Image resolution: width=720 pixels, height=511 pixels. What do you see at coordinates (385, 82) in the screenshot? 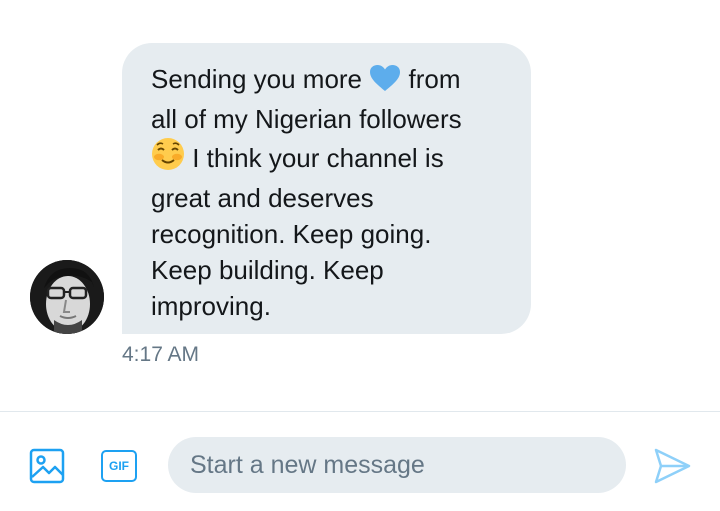
I see `blue-heart-icon` at bounding box center [385, 82].